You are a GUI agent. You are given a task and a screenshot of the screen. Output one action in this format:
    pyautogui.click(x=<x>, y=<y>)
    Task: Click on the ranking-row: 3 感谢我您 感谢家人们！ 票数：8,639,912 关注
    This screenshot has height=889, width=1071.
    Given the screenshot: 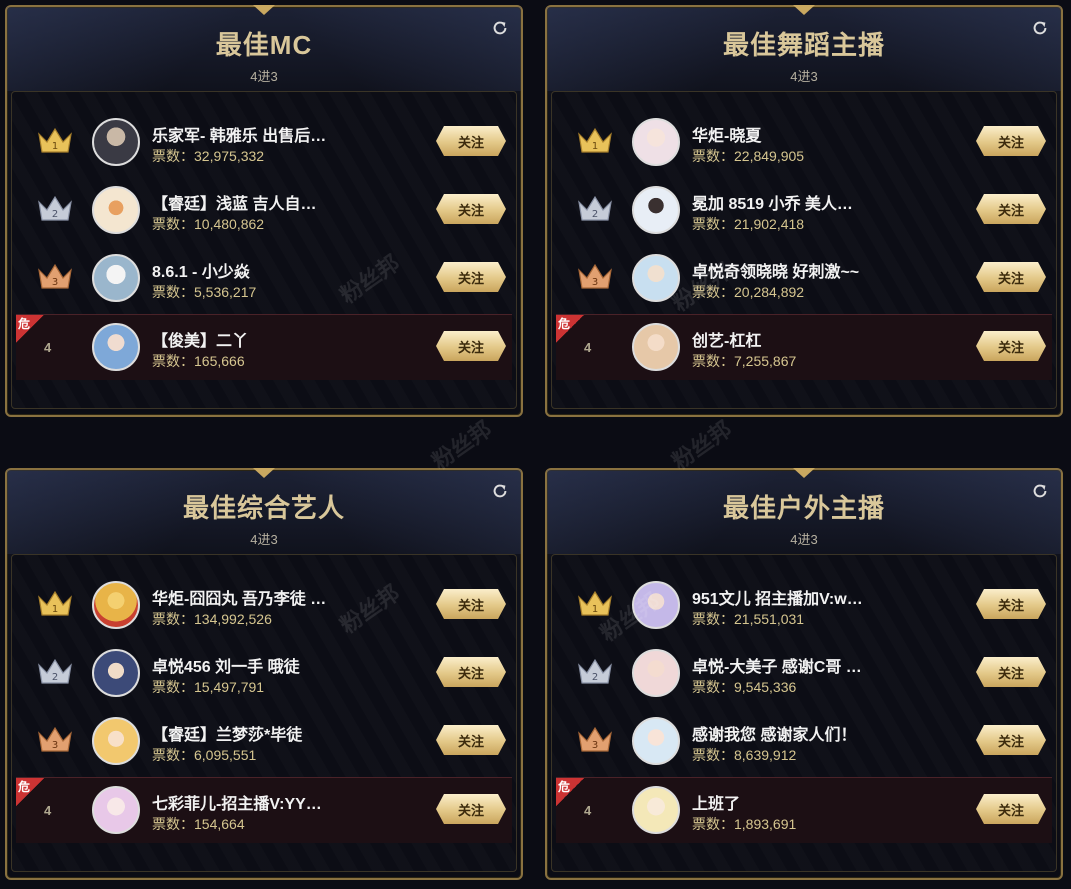 What is the action you would take?
    pyautogui.click(x=804, y=742)
    